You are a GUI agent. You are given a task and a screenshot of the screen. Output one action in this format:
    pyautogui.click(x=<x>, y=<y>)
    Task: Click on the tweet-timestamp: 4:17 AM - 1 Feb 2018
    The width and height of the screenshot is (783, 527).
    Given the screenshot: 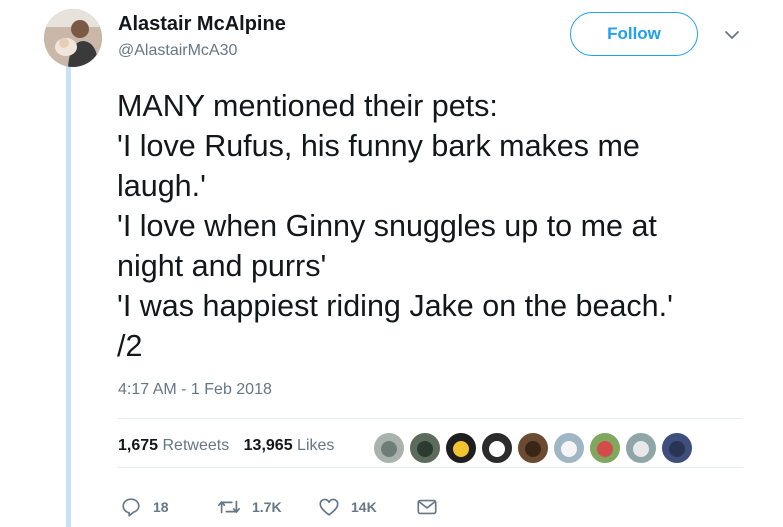 What is the action you would take?
    pyautogui.click(x=195, y=390)
    